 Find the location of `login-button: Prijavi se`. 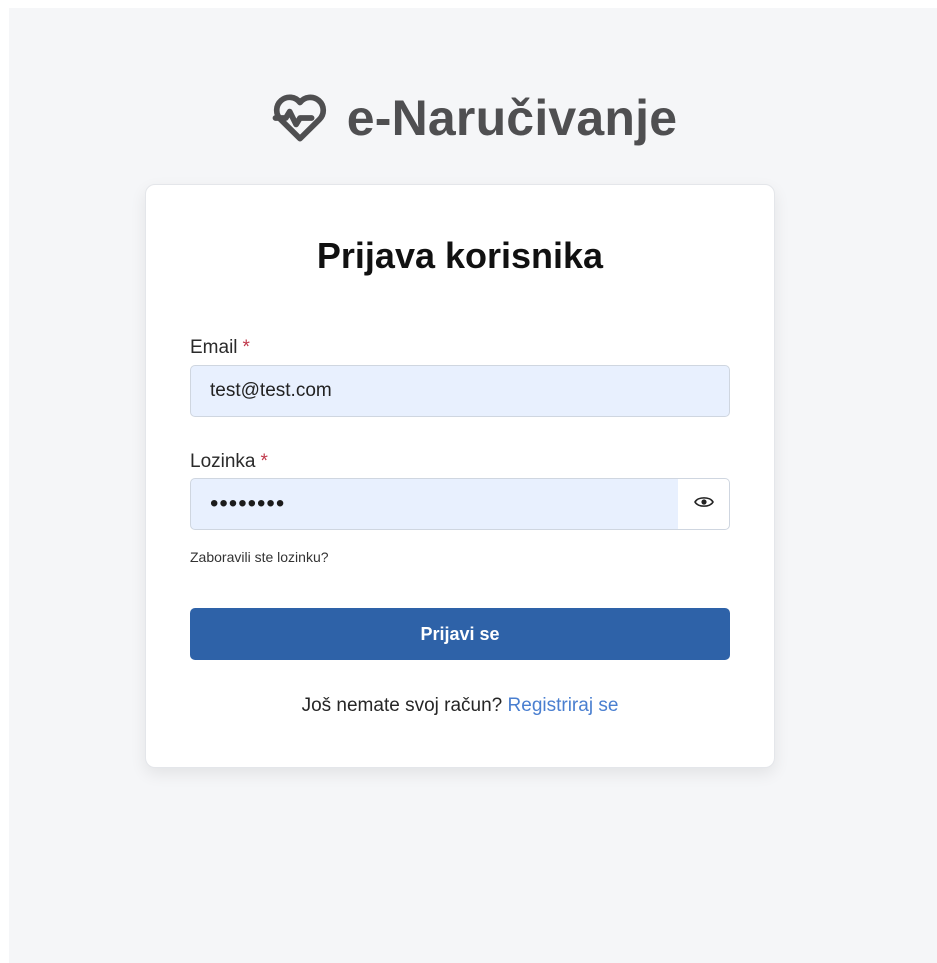

login-button: Prijavi se is located at coordinates (460, 634).